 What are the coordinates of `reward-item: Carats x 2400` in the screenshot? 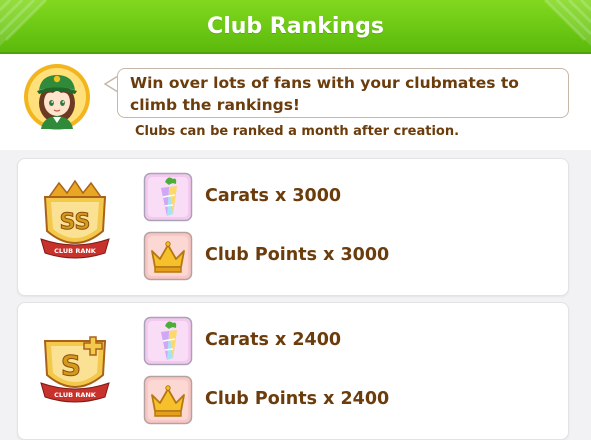 It's located at (353, 342).